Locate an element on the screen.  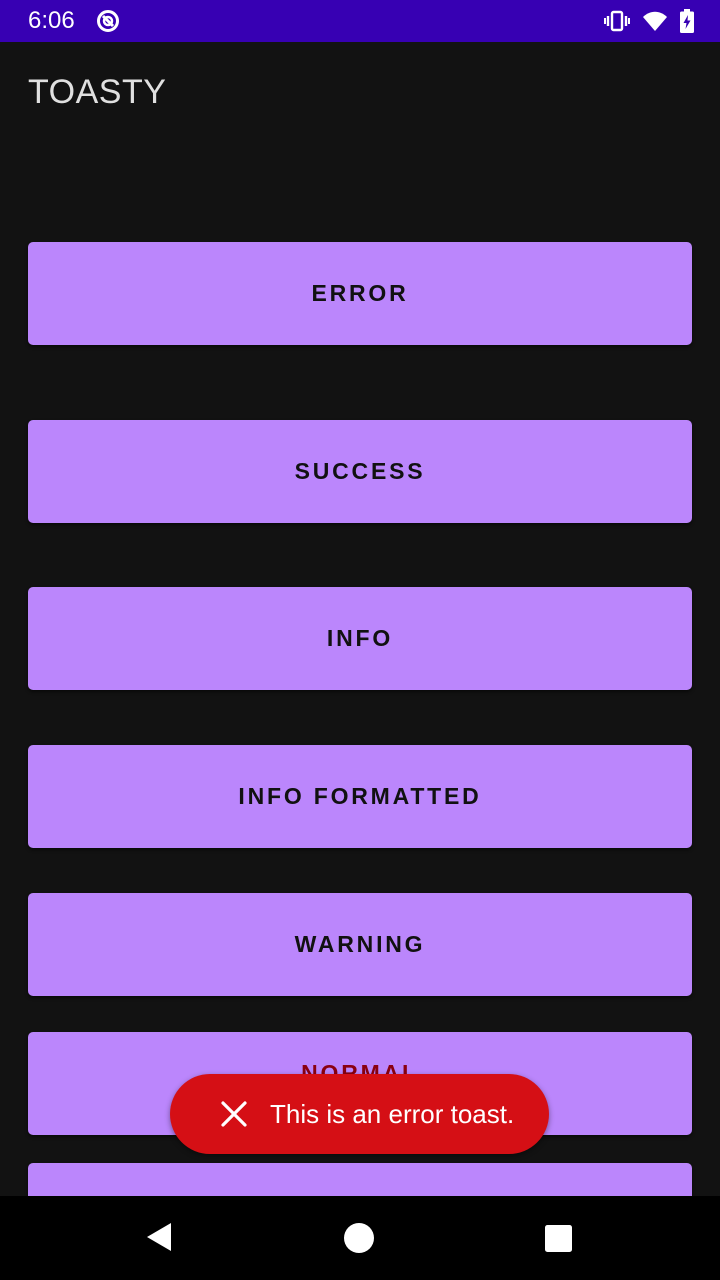
warning-button: WARNING is located at coordinates (360, 944).